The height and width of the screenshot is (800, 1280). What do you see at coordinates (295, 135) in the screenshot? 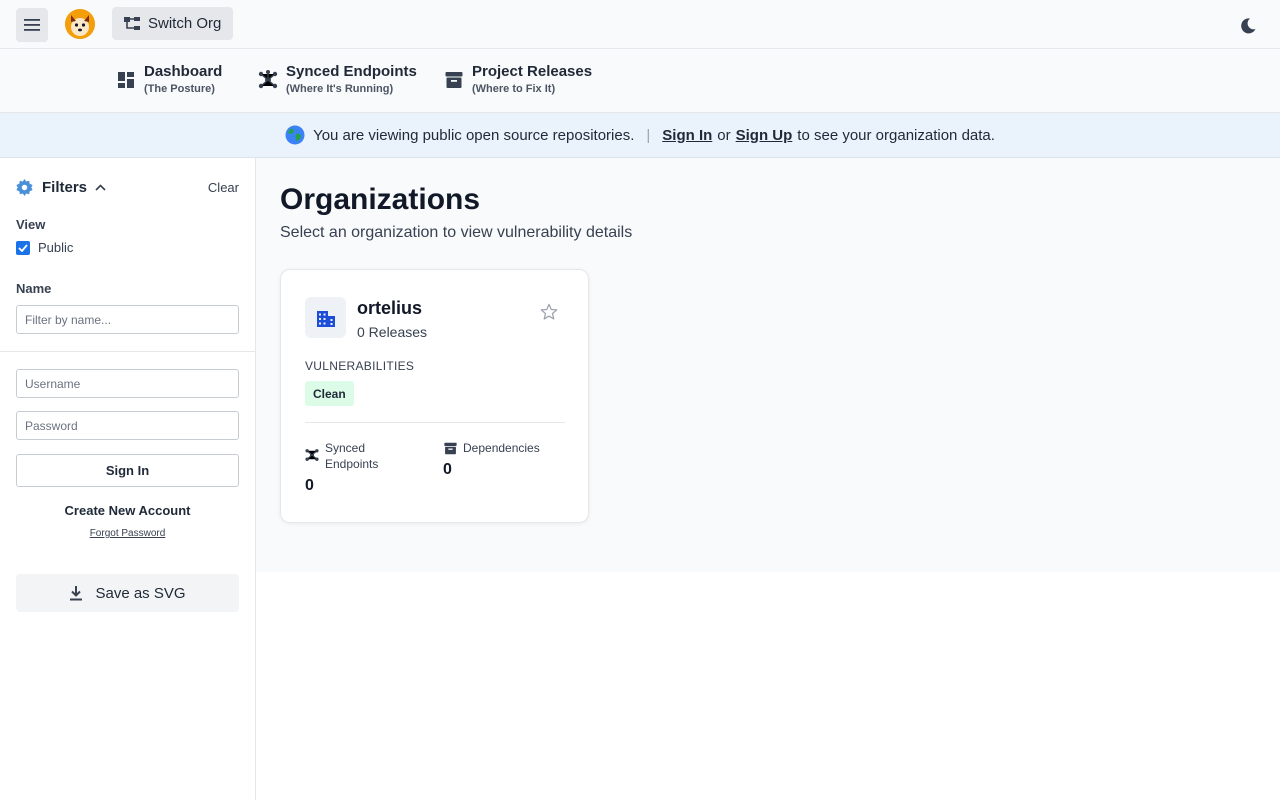
I see `globe-icon` at bounding box center [295, 135].